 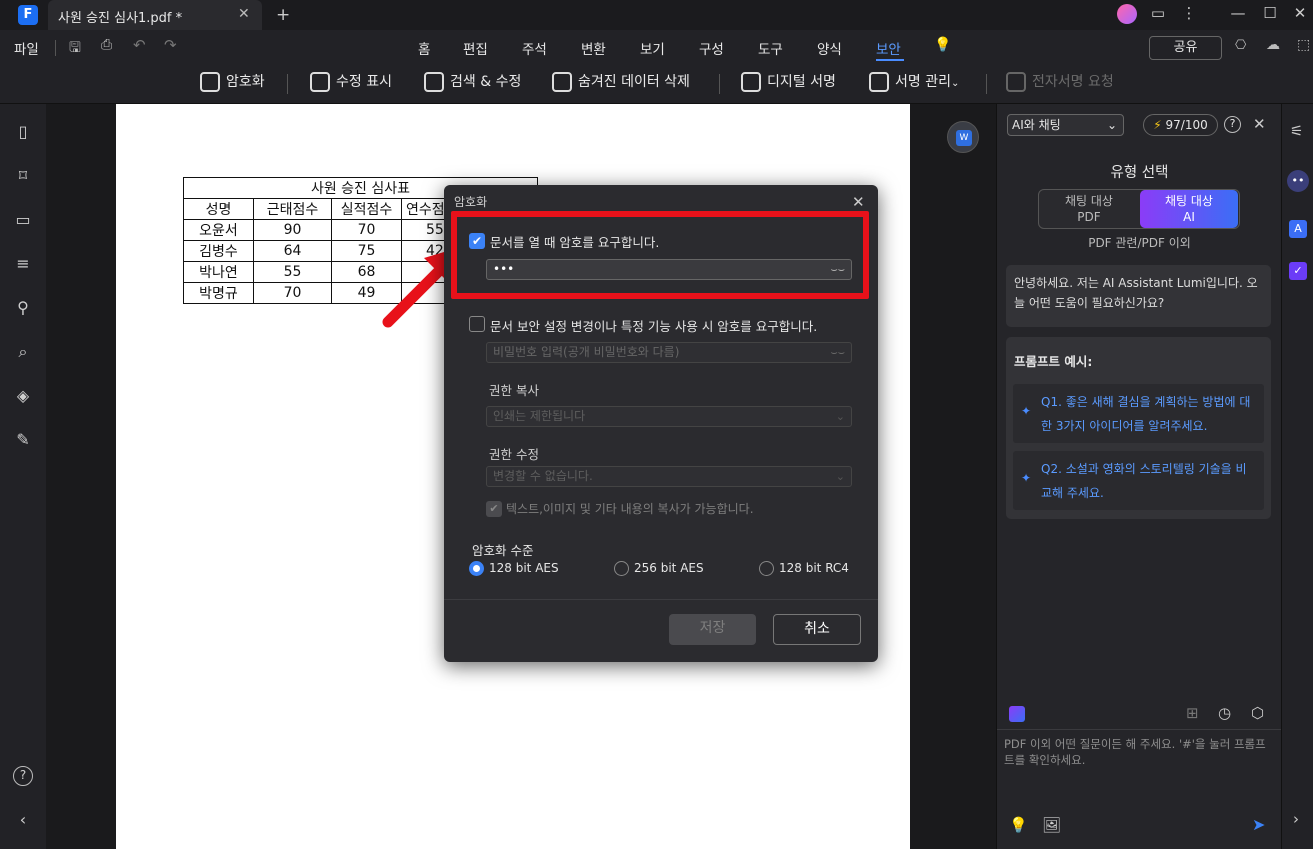 I want to click on edit-permission-label: 권한 수정, so click(x=514, y=454).